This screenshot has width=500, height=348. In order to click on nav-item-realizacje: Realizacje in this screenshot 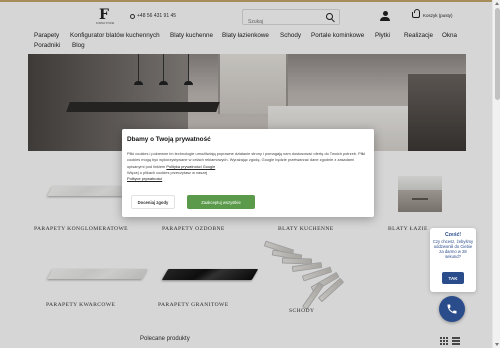, I will do `click(418, 35)`.